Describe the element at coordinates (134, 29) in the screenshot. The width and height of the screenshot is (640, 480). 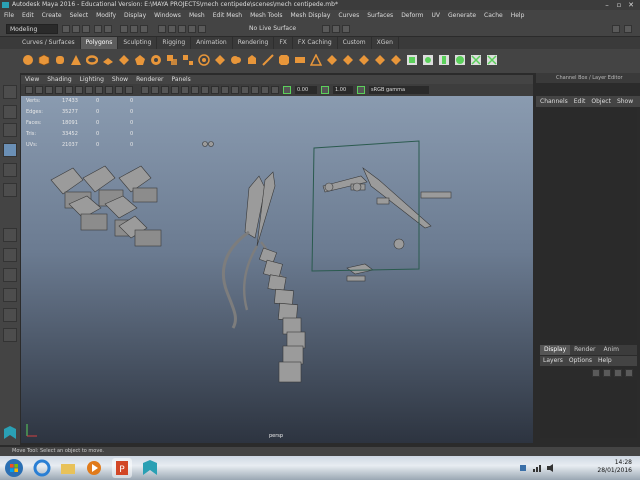
I see `select-by-object-icon` at that location.